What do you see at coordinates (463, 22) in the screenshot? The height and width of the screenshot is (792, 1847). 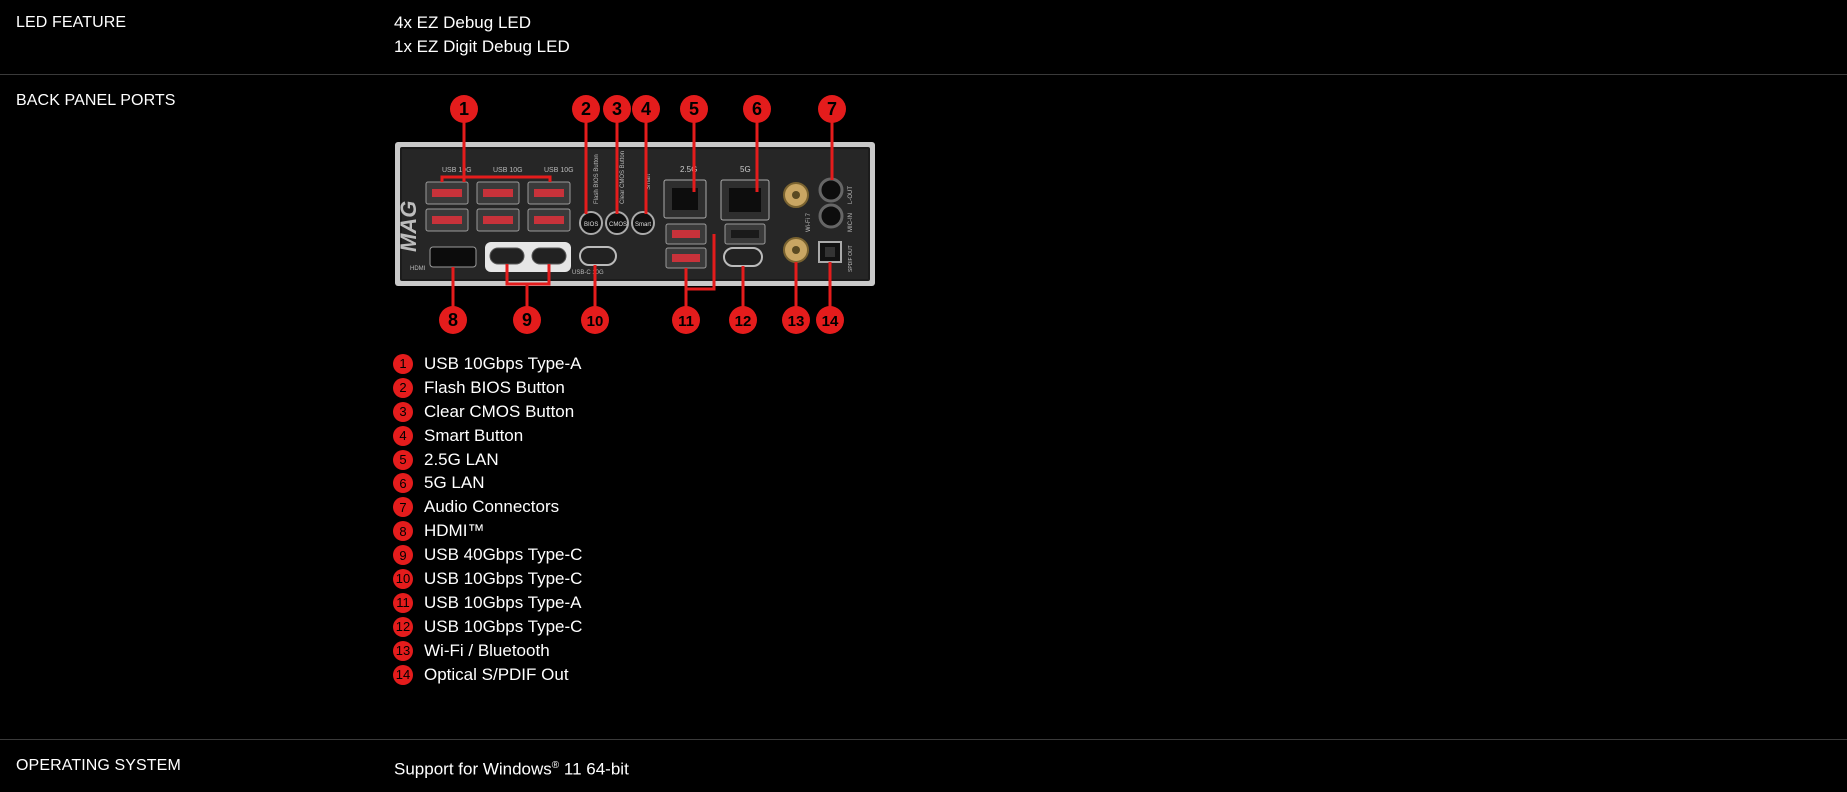 I see `led-feature-line-1: 4x EZ Debug LED` at bounding box center [463, 22].